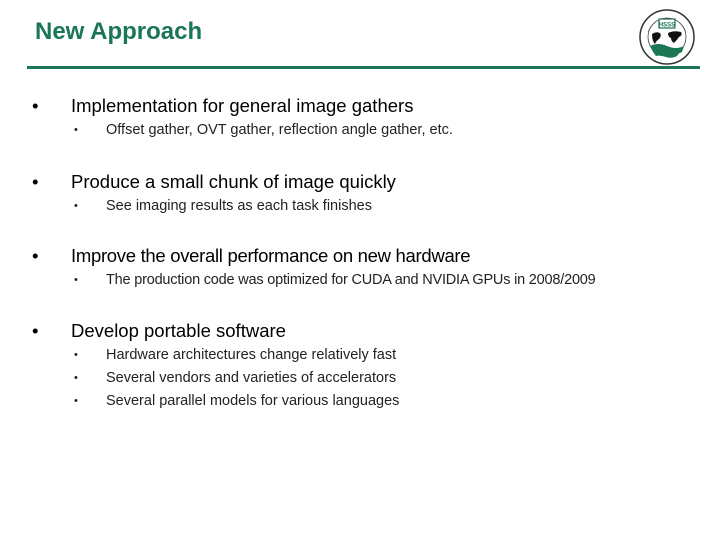  Describe the element at coordinates (667, 25) in the screenshot. I see `logo-badge-text: HSSS` at that location.